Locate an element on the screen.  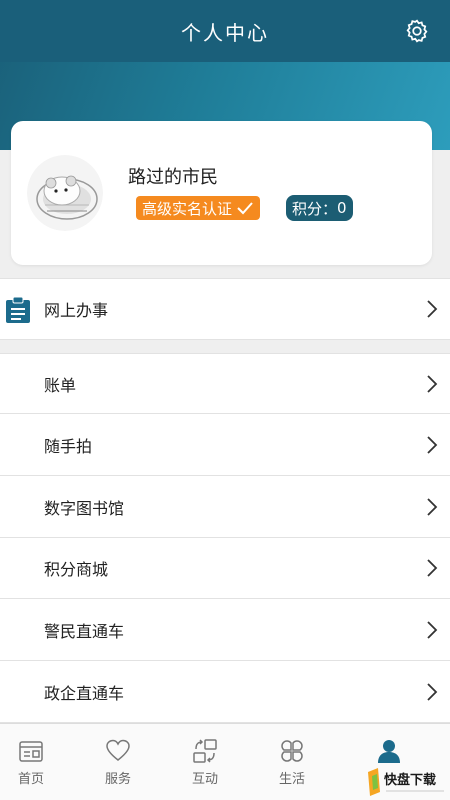
verification-badge-label: 高级实名认证 is located at coordinates (187, 208).